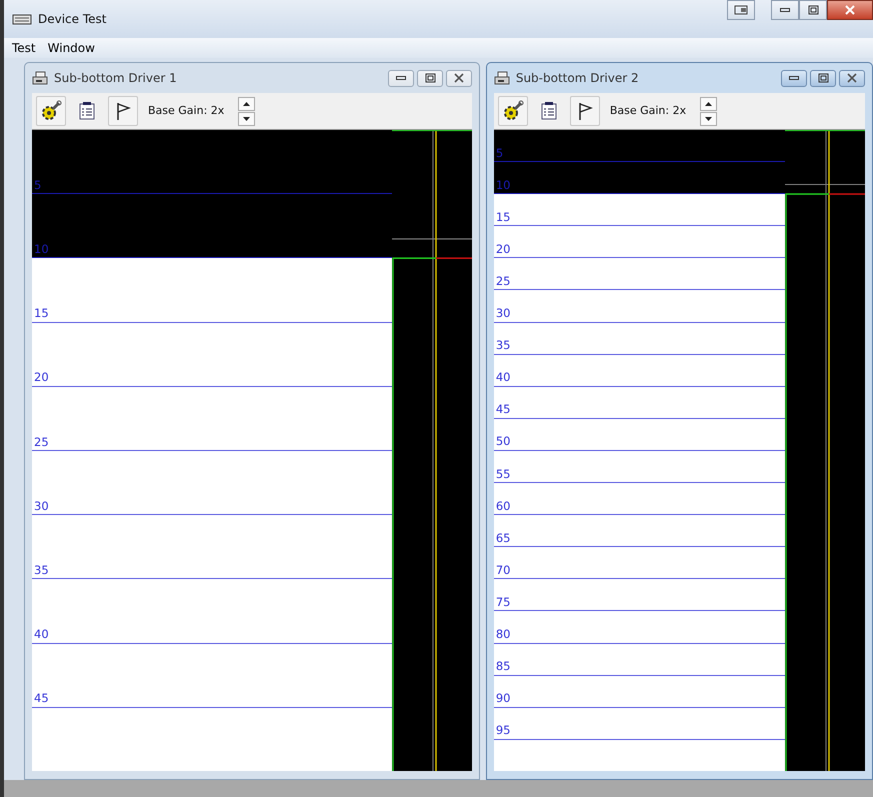 Image resolution: width=873 pixels, height=797 pixels. What do you see at coordinates (22, 19) in the screenshot?
I see `keyboard-icon` at bounding box center [22, 19].